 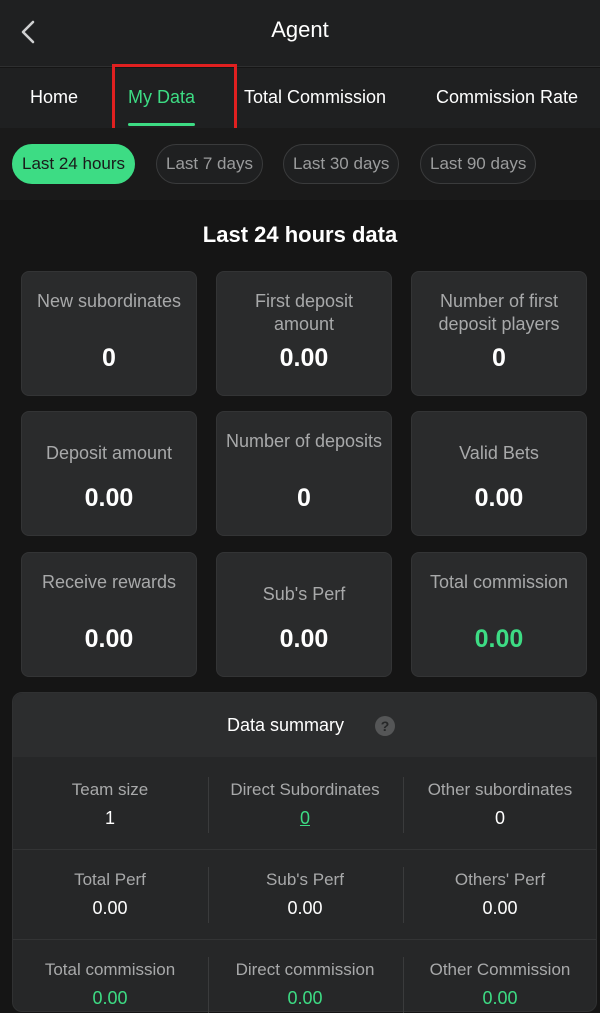 I want to click on summary-value-team-size: 1, so click(x=109, y=818).